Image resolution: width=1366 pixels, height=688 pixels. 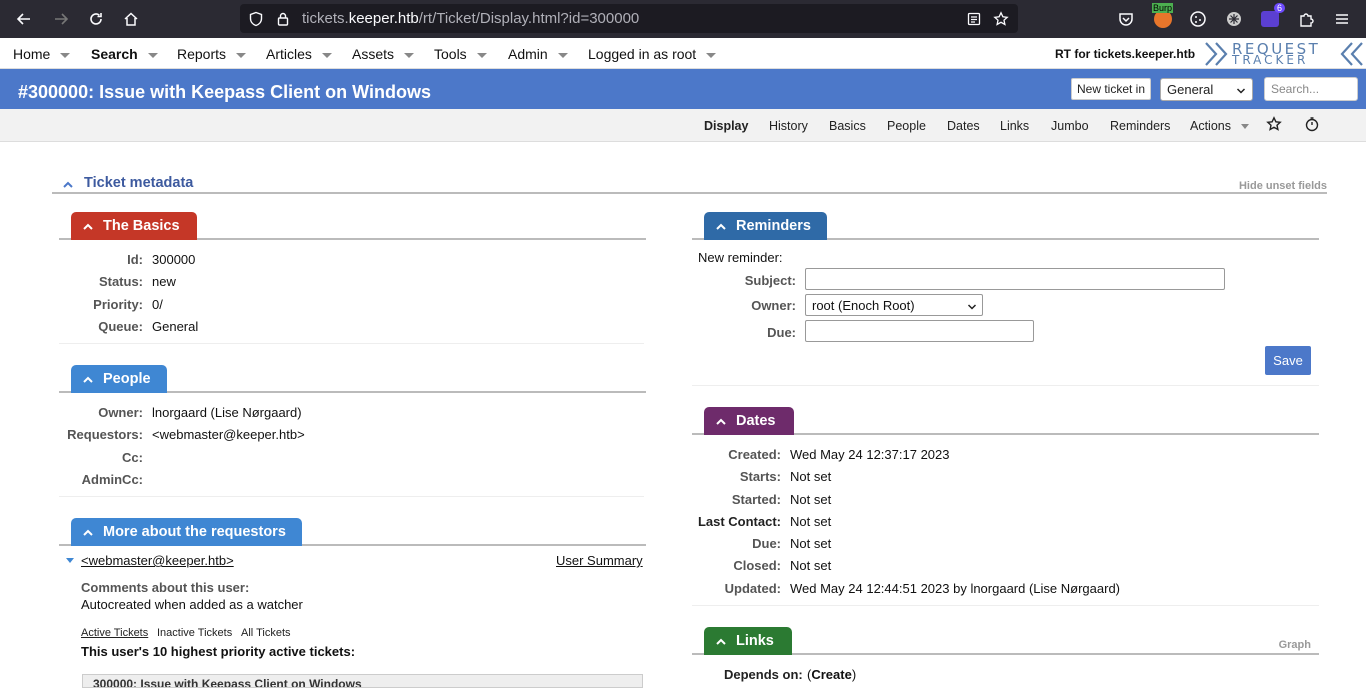 I want to click on reminders-panel-tab: Reminders, so click(x=765, y=226).